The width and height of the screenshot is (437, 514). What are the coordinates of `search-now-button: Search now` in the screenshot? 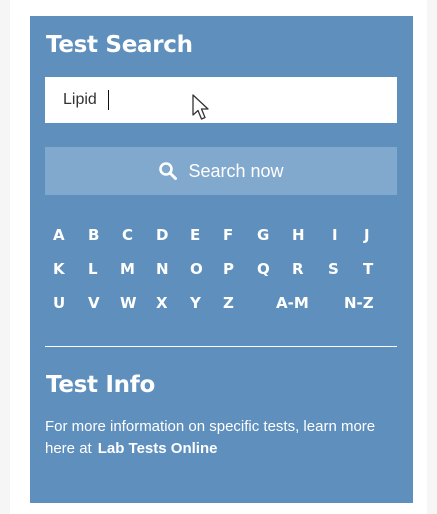 It's located at (221, 171).